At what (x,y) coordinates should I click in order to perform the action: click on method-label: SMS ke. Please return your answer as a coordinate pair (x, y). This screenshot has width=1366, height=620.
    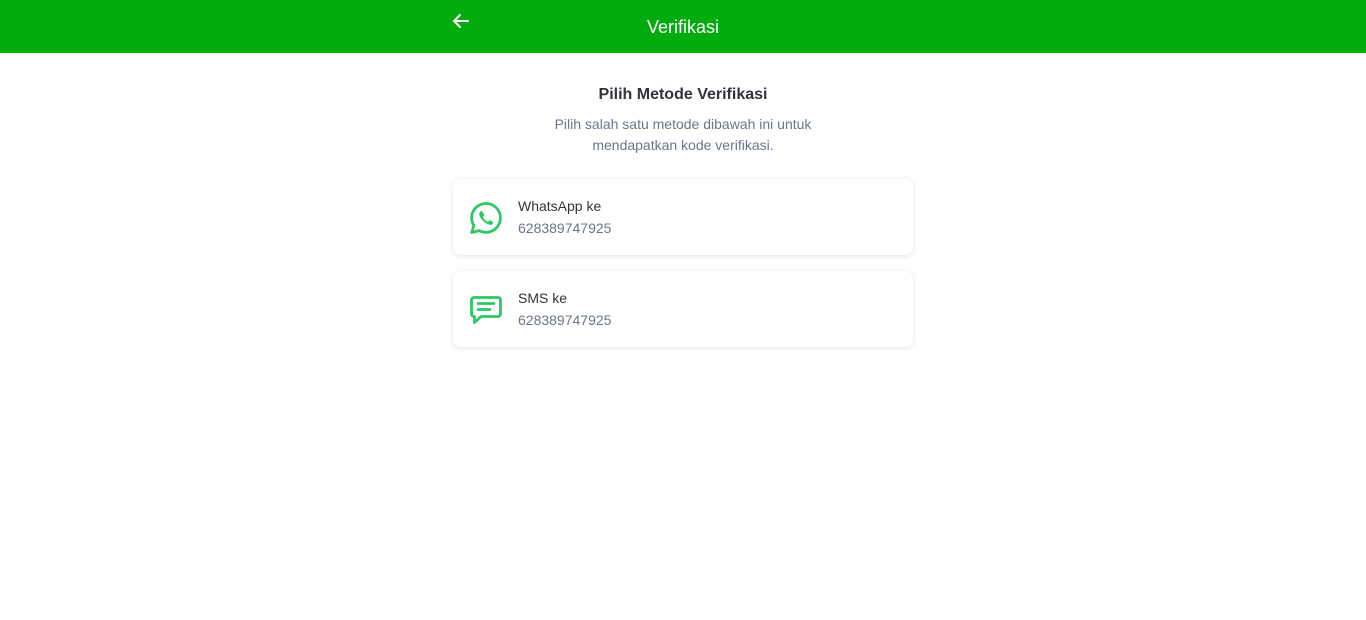
    Looking at the image, I should click on (543, 298).